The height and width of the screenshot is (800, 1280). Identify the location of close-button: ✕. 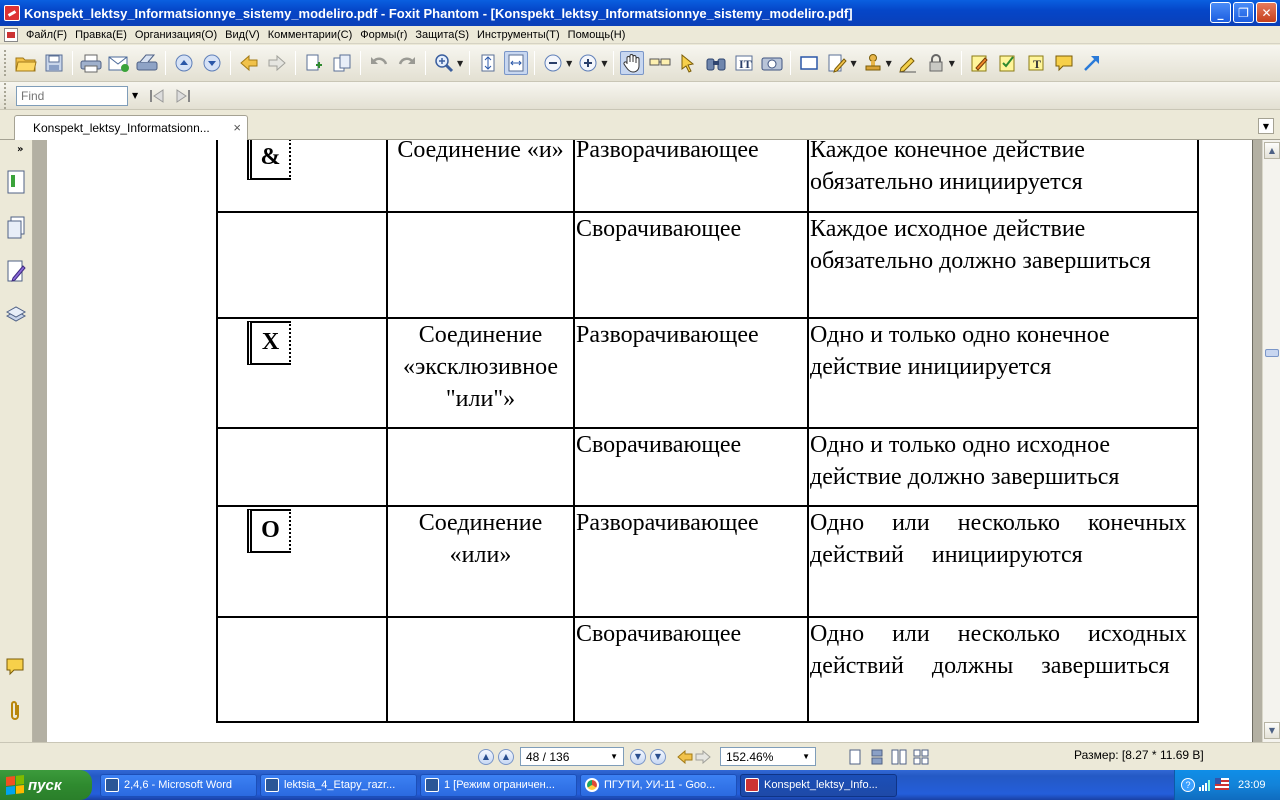
(1266, 12).